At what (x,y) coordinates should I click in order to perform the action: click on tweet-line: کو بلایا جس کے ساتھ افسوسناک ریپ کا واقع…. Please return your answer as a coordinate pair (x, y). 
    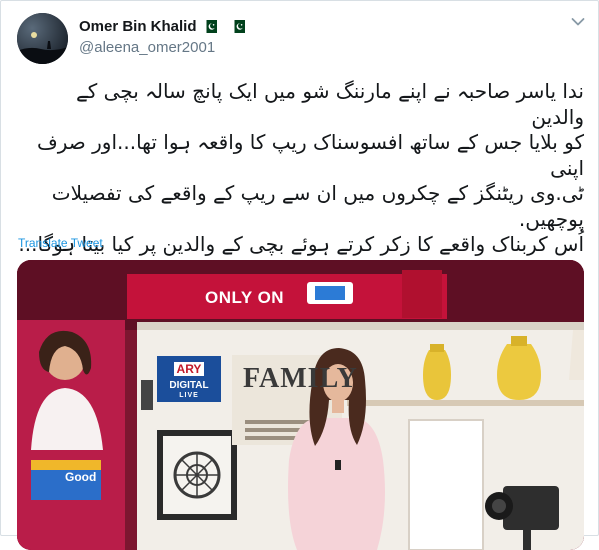
    Looking at the image, I should click on (310, 155).